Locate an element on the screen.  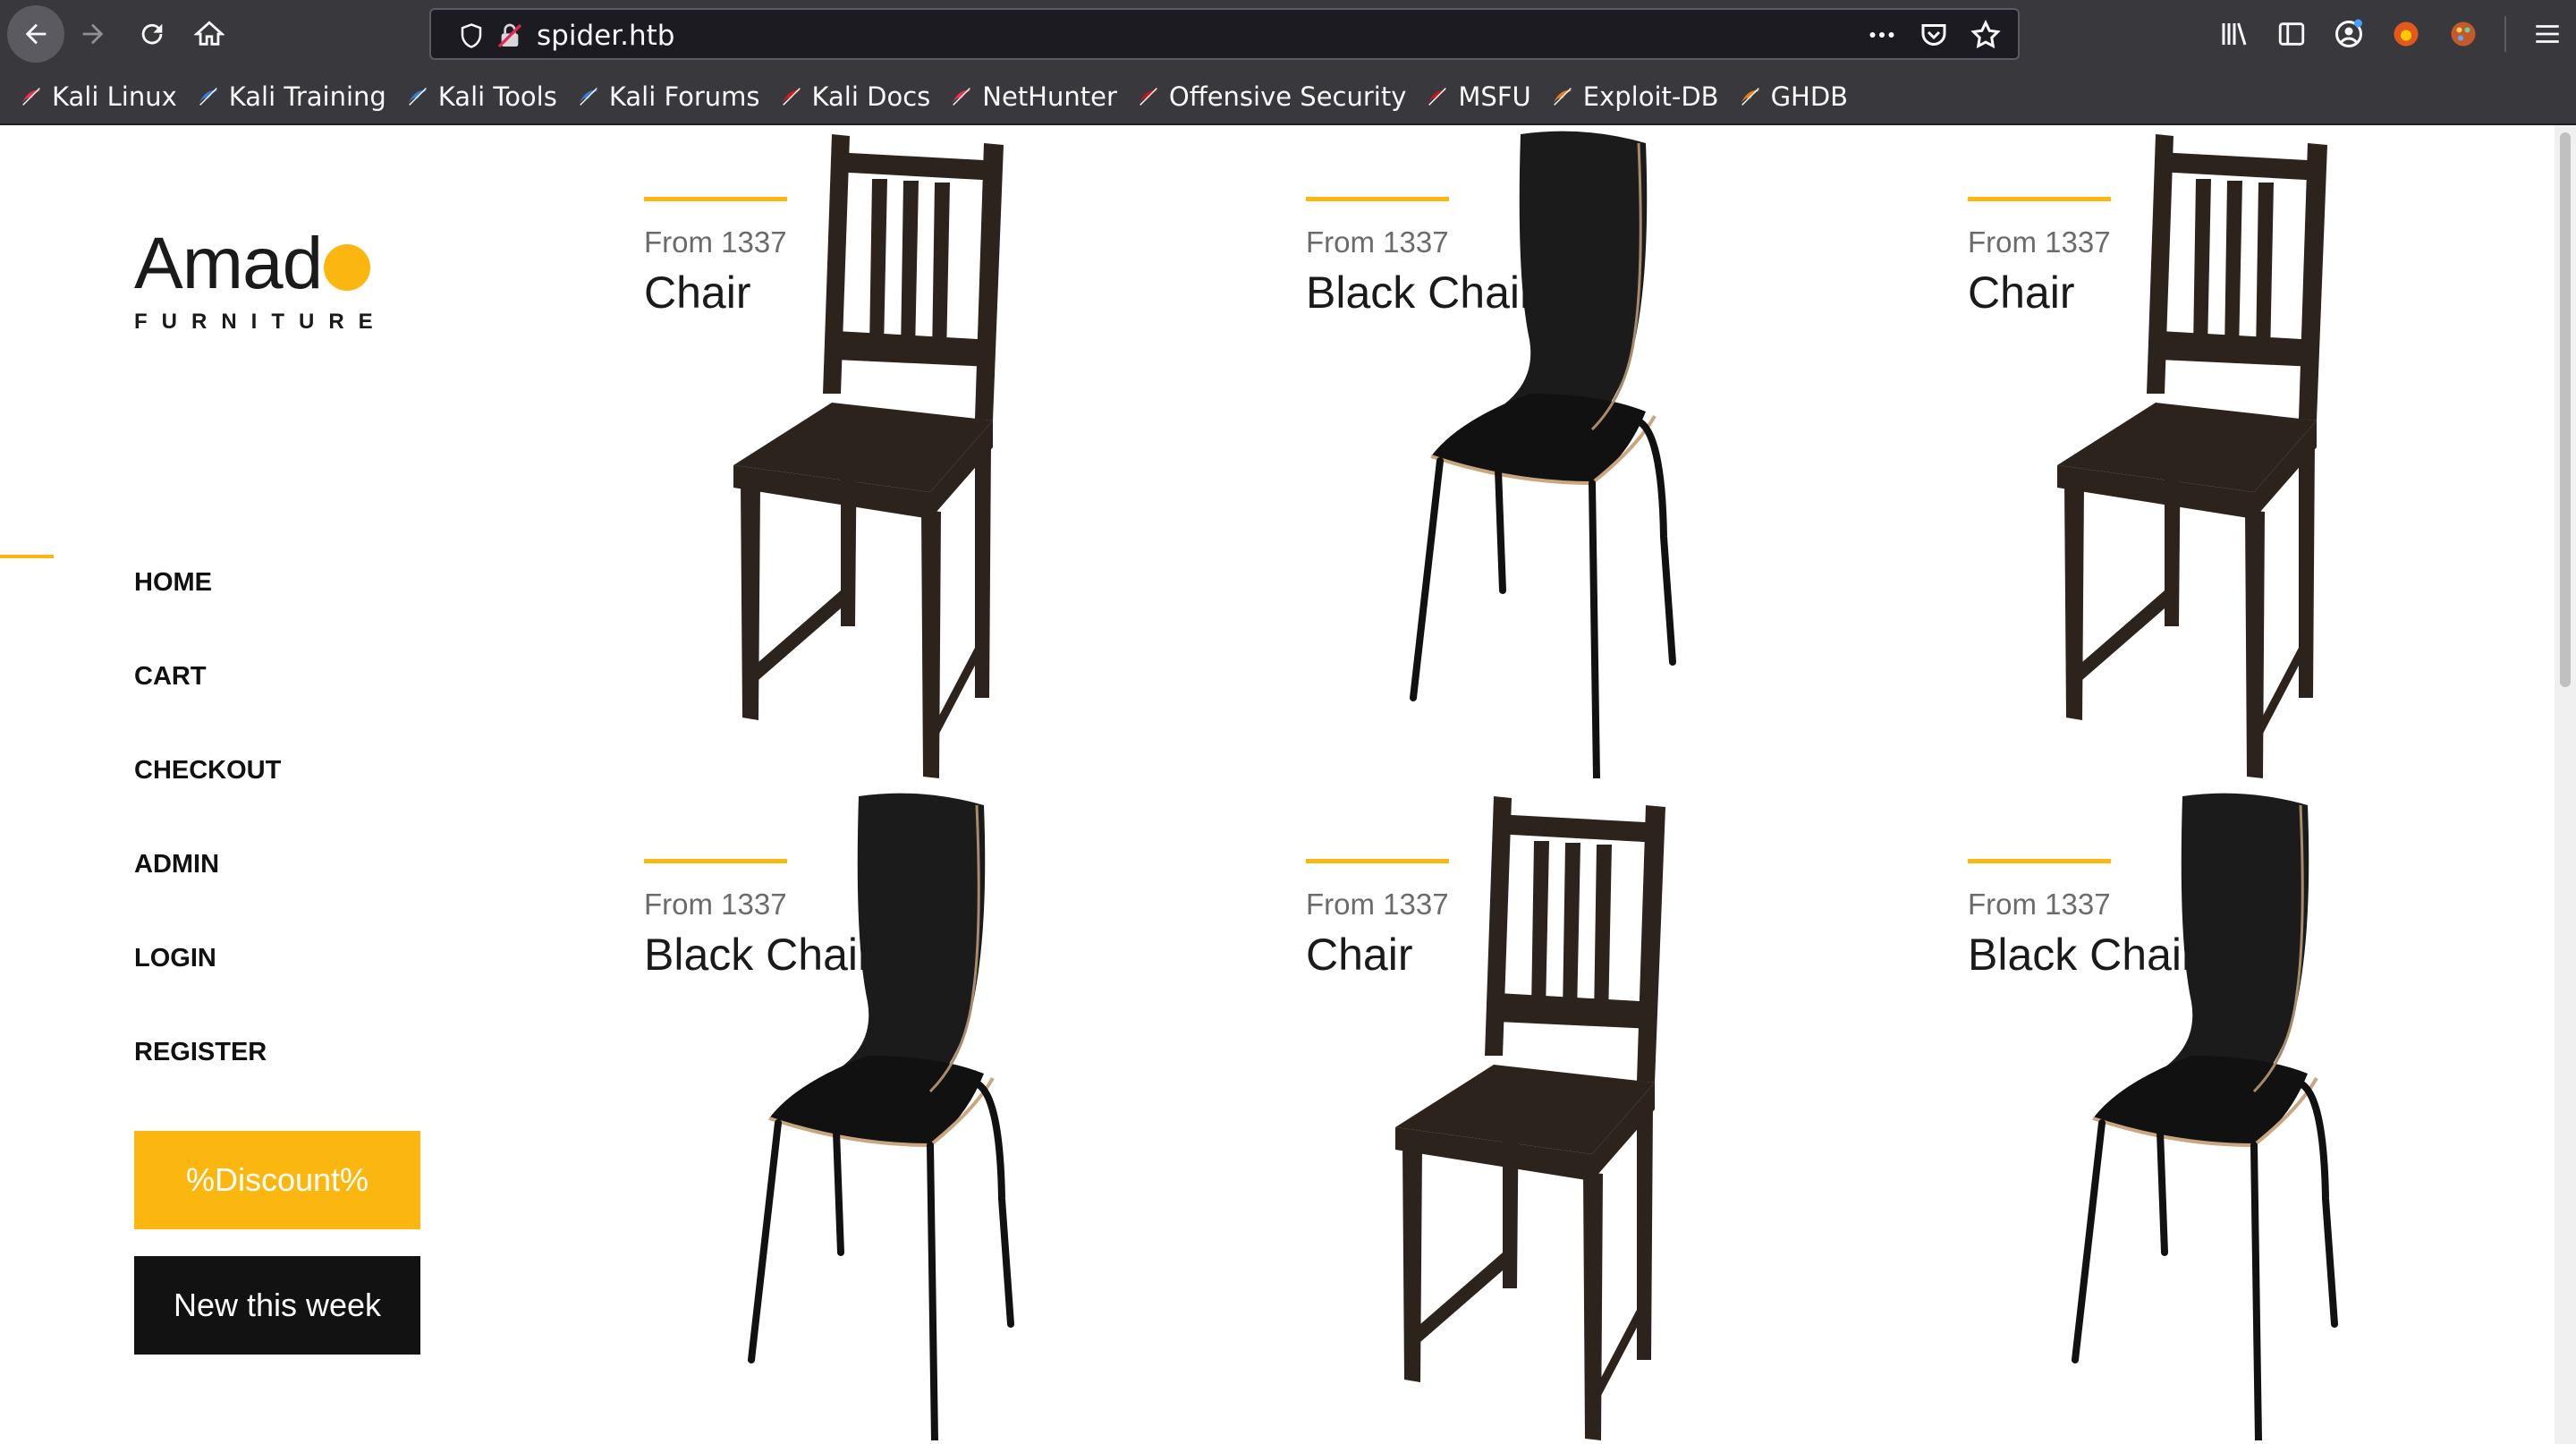
home-button is located at coordinates (209, 34).